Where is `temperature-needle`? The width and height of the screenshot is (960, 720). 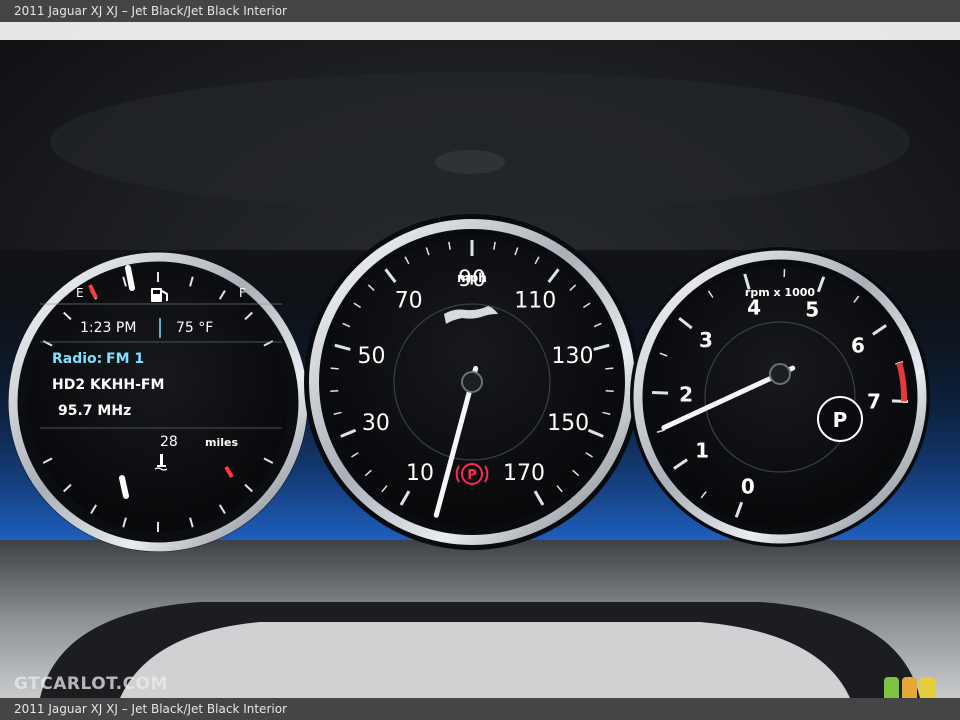
temperature-needle is located at coordinates (124, 487).